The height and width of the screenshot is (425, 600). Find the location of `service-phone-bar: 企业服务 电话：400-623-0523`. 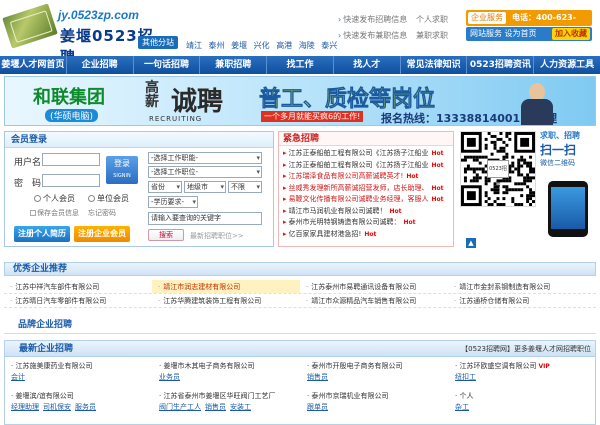

service-phone-bar: 企业服务 电话：400-623-0523 is located at coordinates (529, 24).